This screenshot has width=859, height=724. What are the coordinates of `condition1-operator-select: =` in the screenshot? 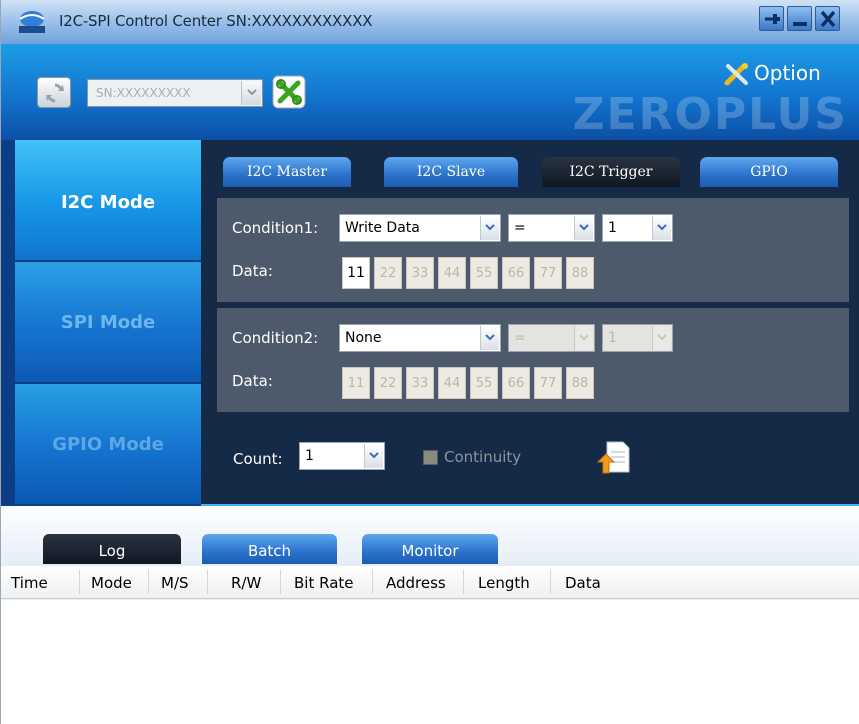 It's located at (551, 228).